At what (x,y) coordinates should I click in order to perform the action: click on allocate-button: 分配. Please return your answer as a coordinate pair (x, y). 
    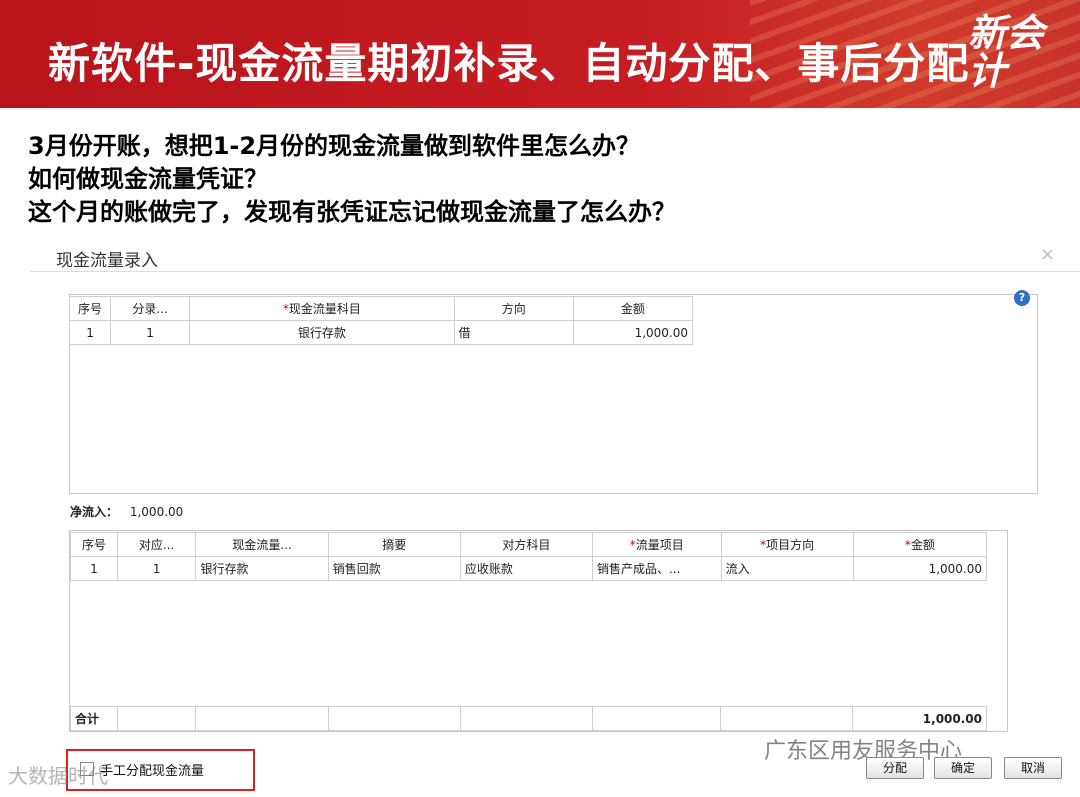
    Looking at the image, I should click on (895, 768).